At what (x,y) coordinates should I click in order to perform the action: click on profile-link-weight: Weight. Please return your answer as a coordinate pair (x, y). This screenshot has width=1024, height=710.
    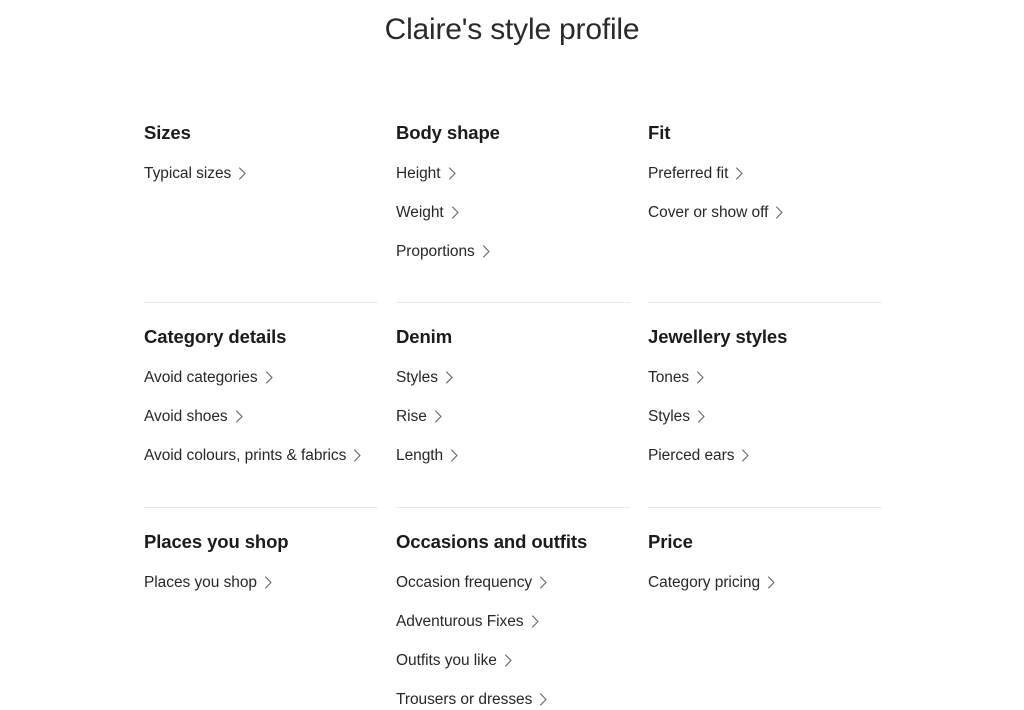
    Looking at the image, I should click on (428, 212).